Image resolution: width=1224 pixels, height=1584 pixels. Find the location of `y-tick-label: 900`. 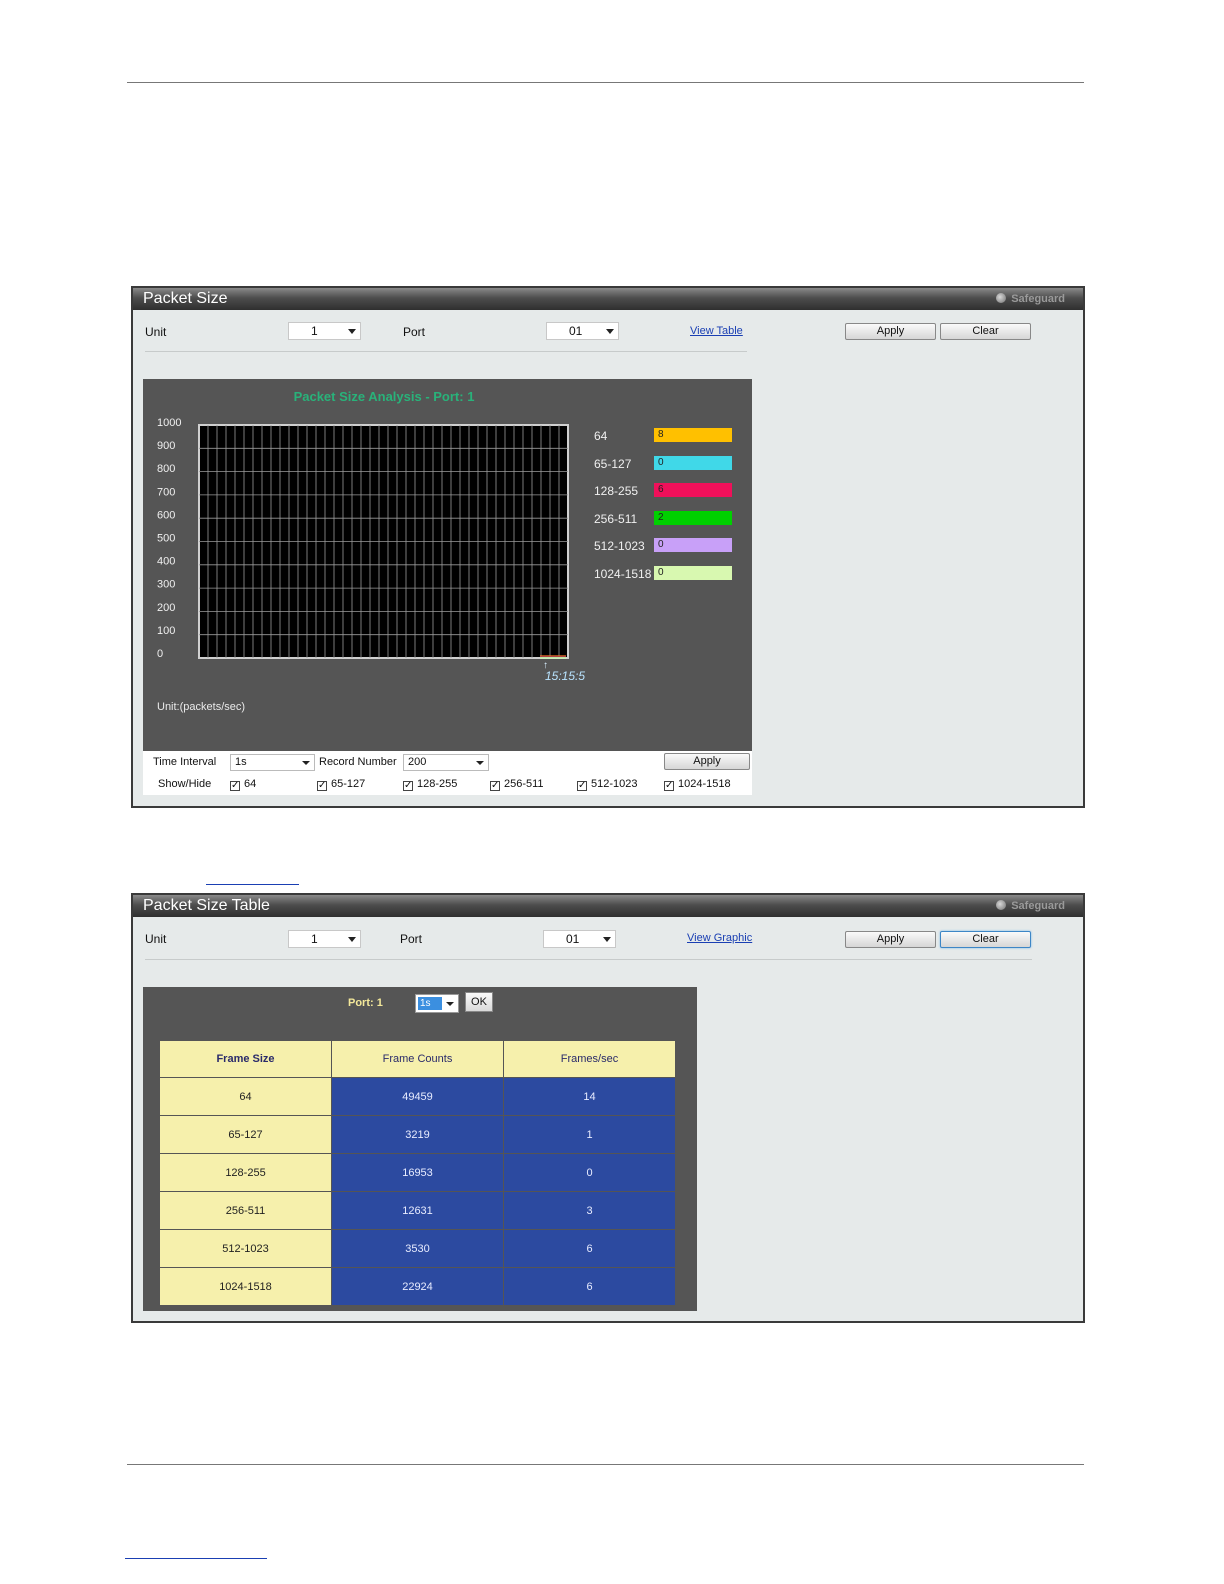

y-tick-label: 900 is located at coordinates (166, 446).